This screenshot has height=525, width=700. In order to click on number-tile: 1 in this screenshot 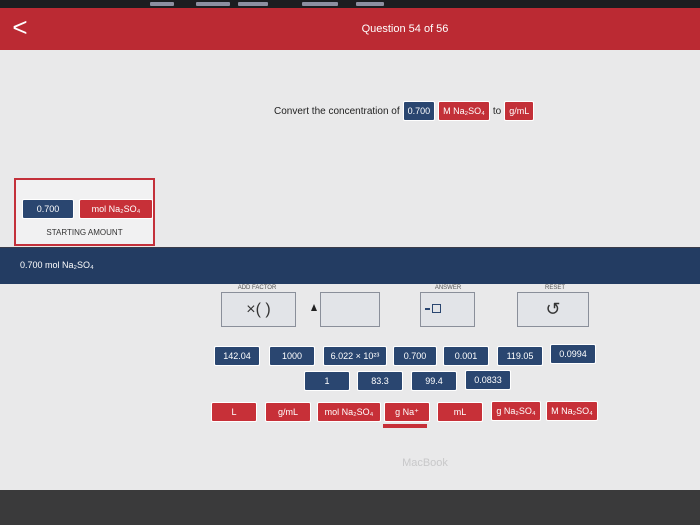, I will do `click(327, 381)`.